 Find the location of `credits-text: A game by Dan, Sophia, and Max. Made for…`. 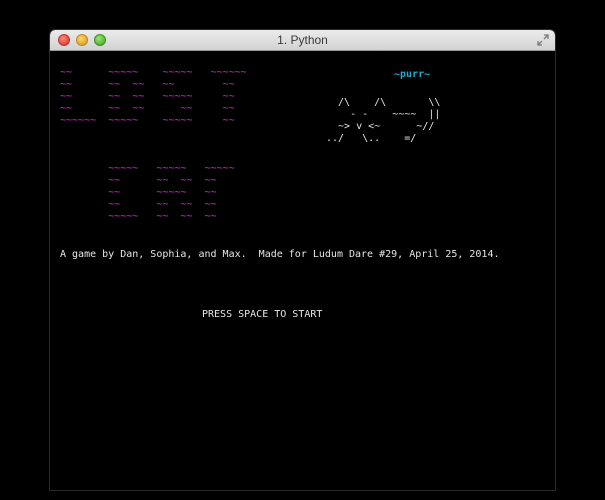

credits-text: A game by Dan, Sophia, and Max. Made for… is located at coordinates (280, 254).